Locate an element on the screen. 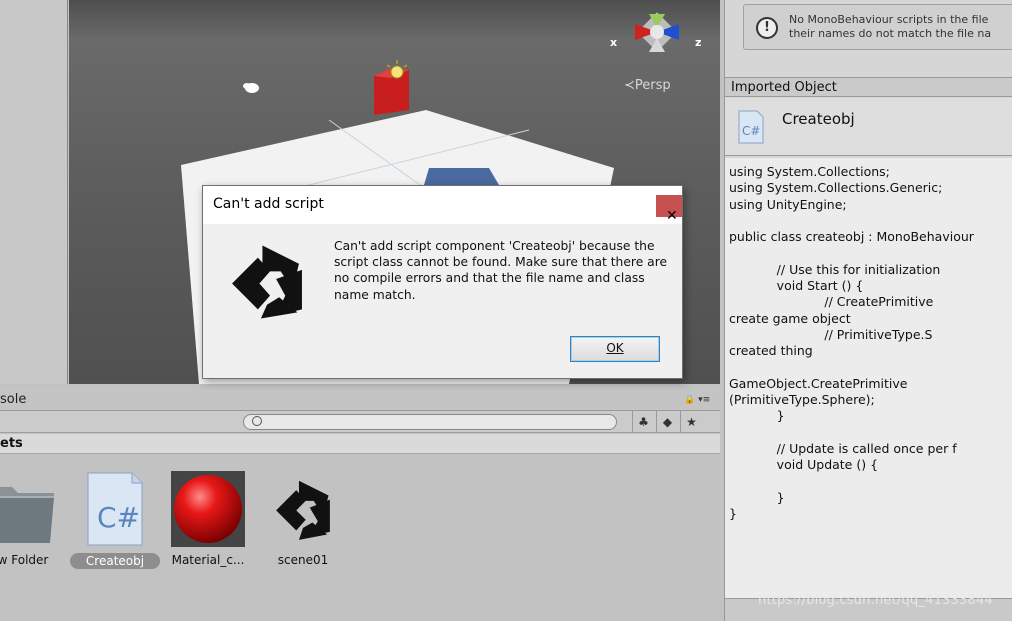 Image resolution: width=1012 pixels, height=621 pixels. close-icon: ✕ is located at coordinates (672, 216).